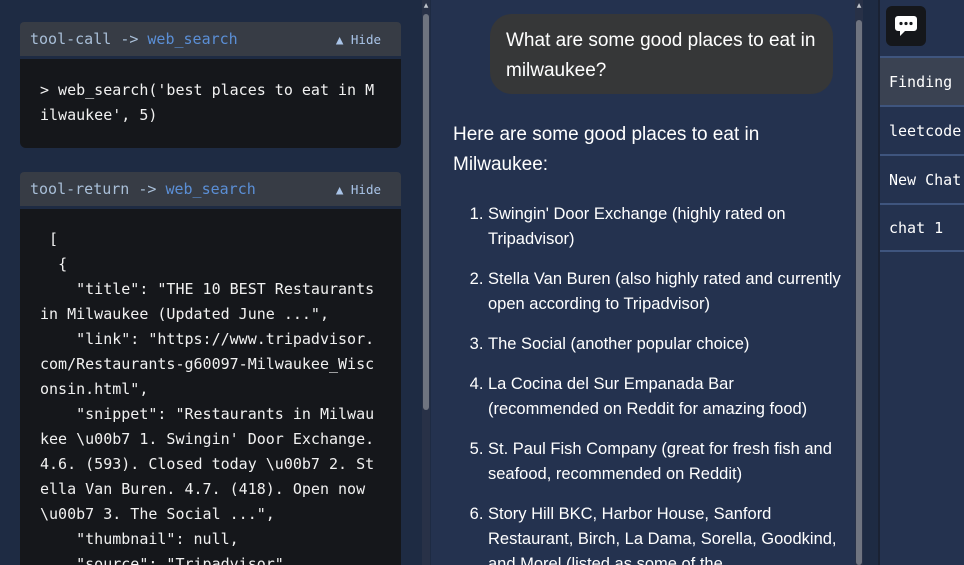 This screenshot has width=964, height=565. Describe the element at coordinates (358, 39) in the screenshot. I see `tool-call-hide-button: ▲ Hide` at that location.